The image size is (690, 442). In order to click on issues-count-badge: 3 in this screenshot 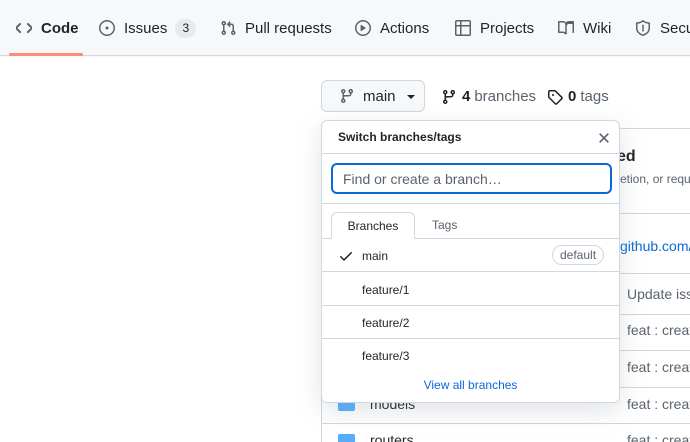, I will do `click(186, 28)`.